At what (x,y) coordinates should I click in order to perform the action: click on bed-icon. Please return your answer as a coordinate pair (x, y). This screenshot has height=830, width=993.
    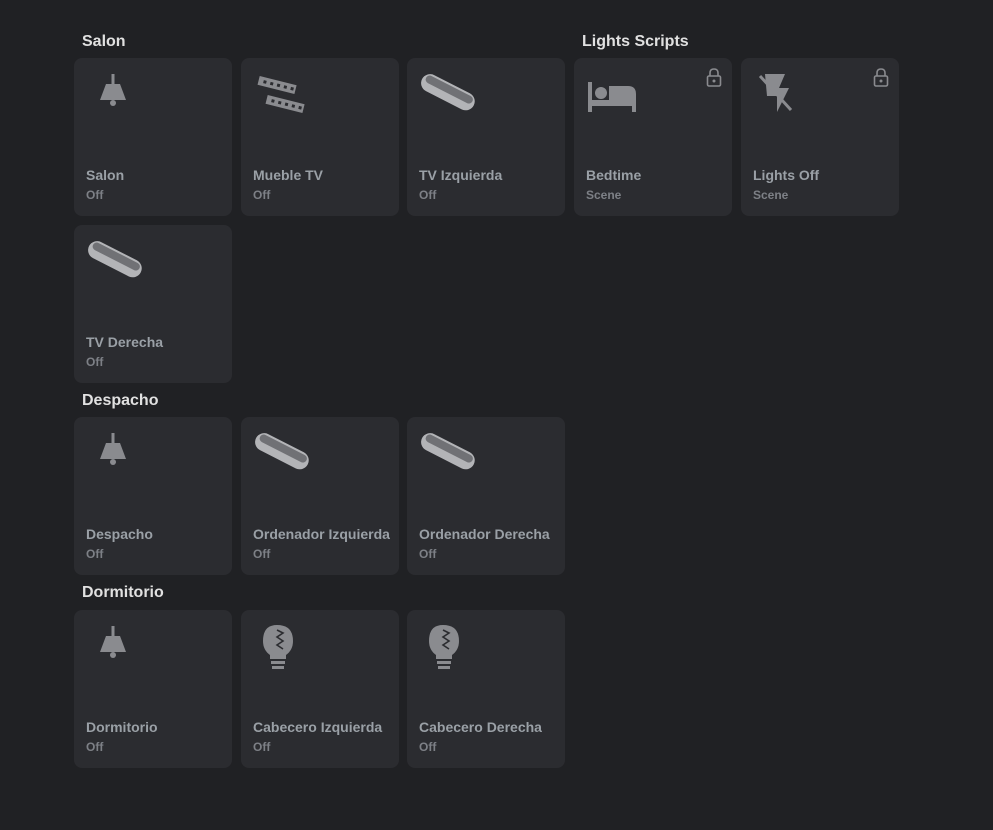
    Looking at the image, I should click on (614, 97).